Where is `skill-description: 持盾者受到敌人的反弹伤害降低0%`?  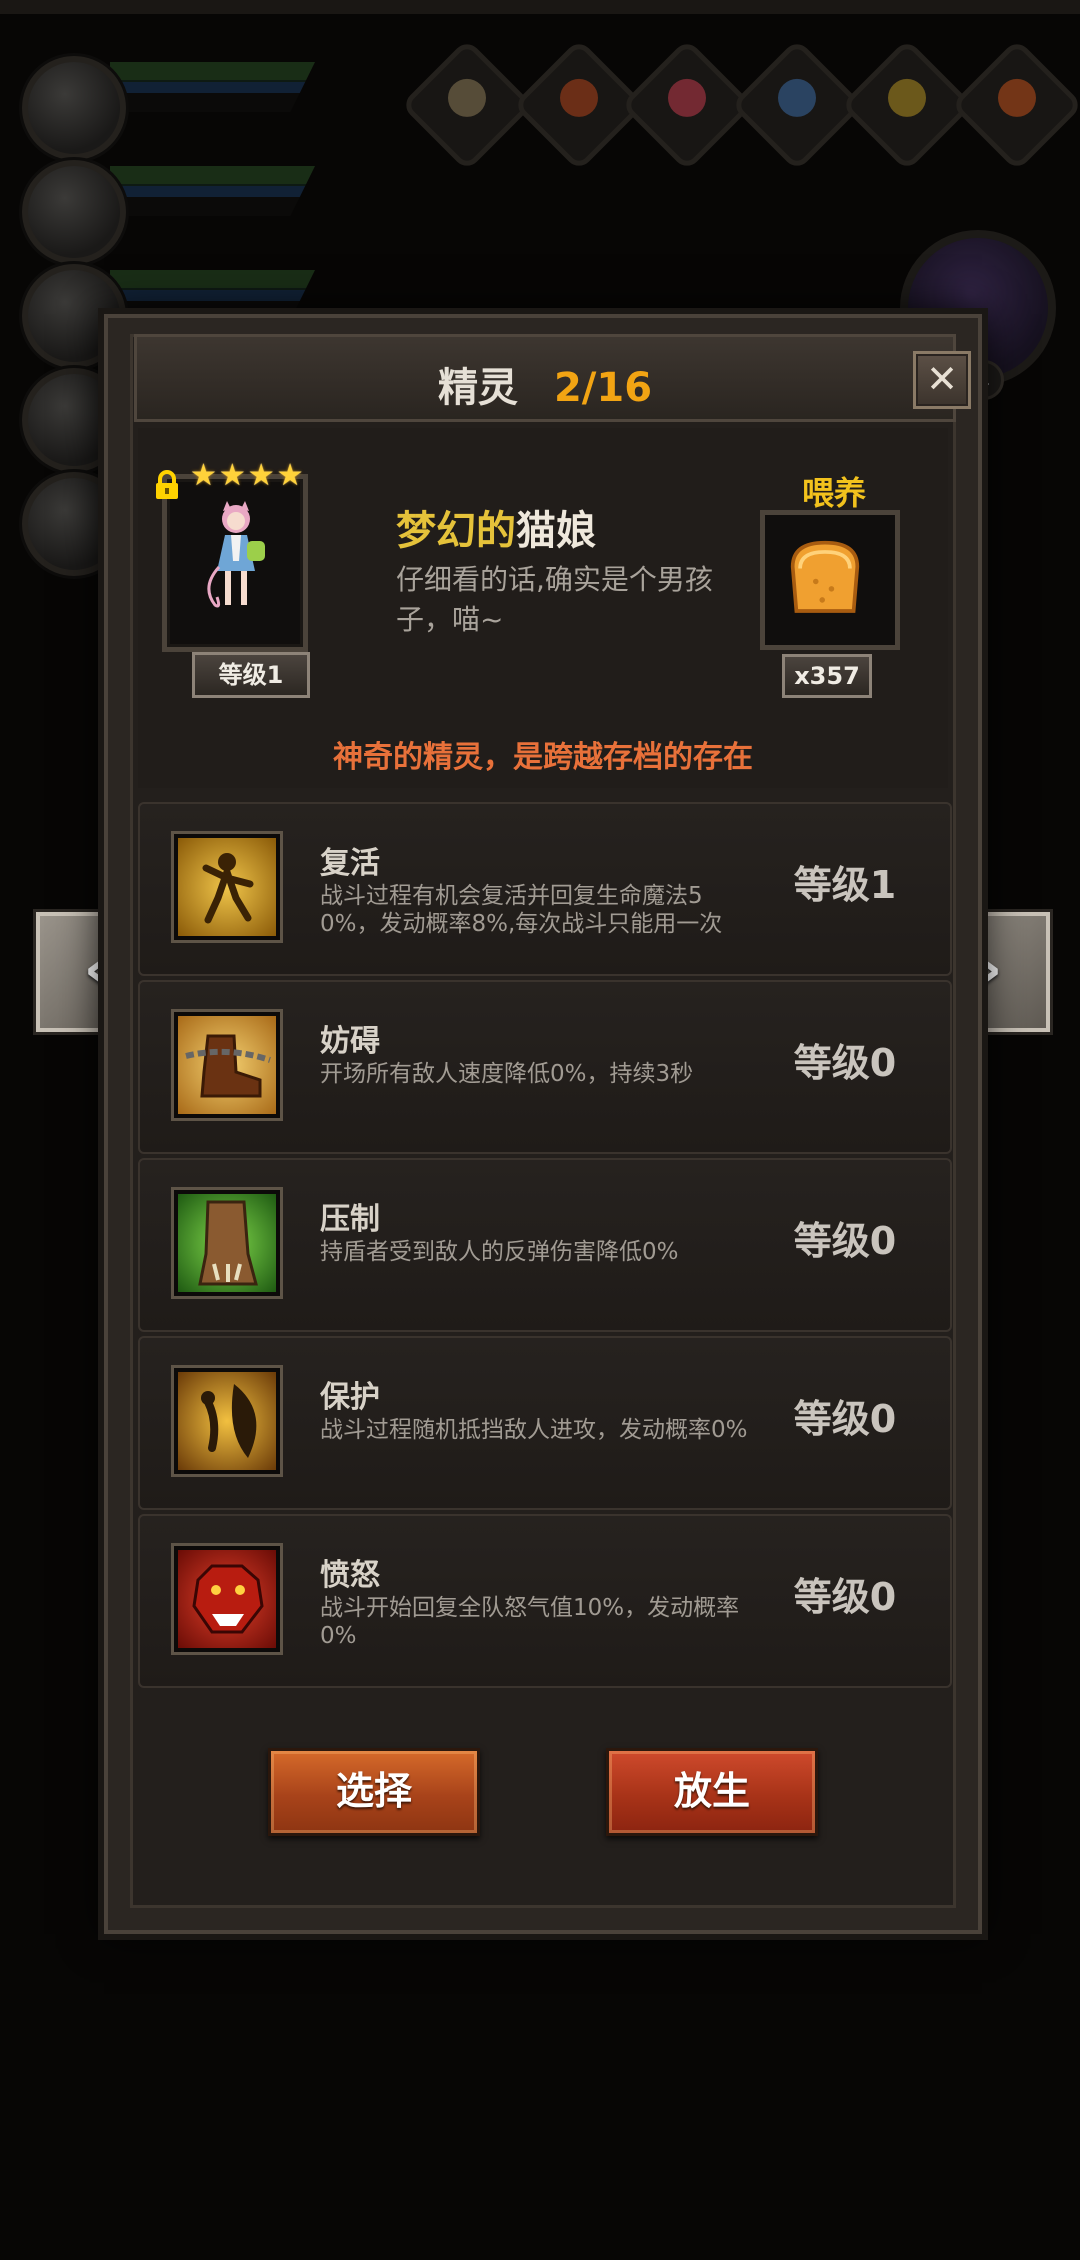 skill-description: 持盾者受到敌人的反弹伤害降低0% is located at coordinates (499, 1252).